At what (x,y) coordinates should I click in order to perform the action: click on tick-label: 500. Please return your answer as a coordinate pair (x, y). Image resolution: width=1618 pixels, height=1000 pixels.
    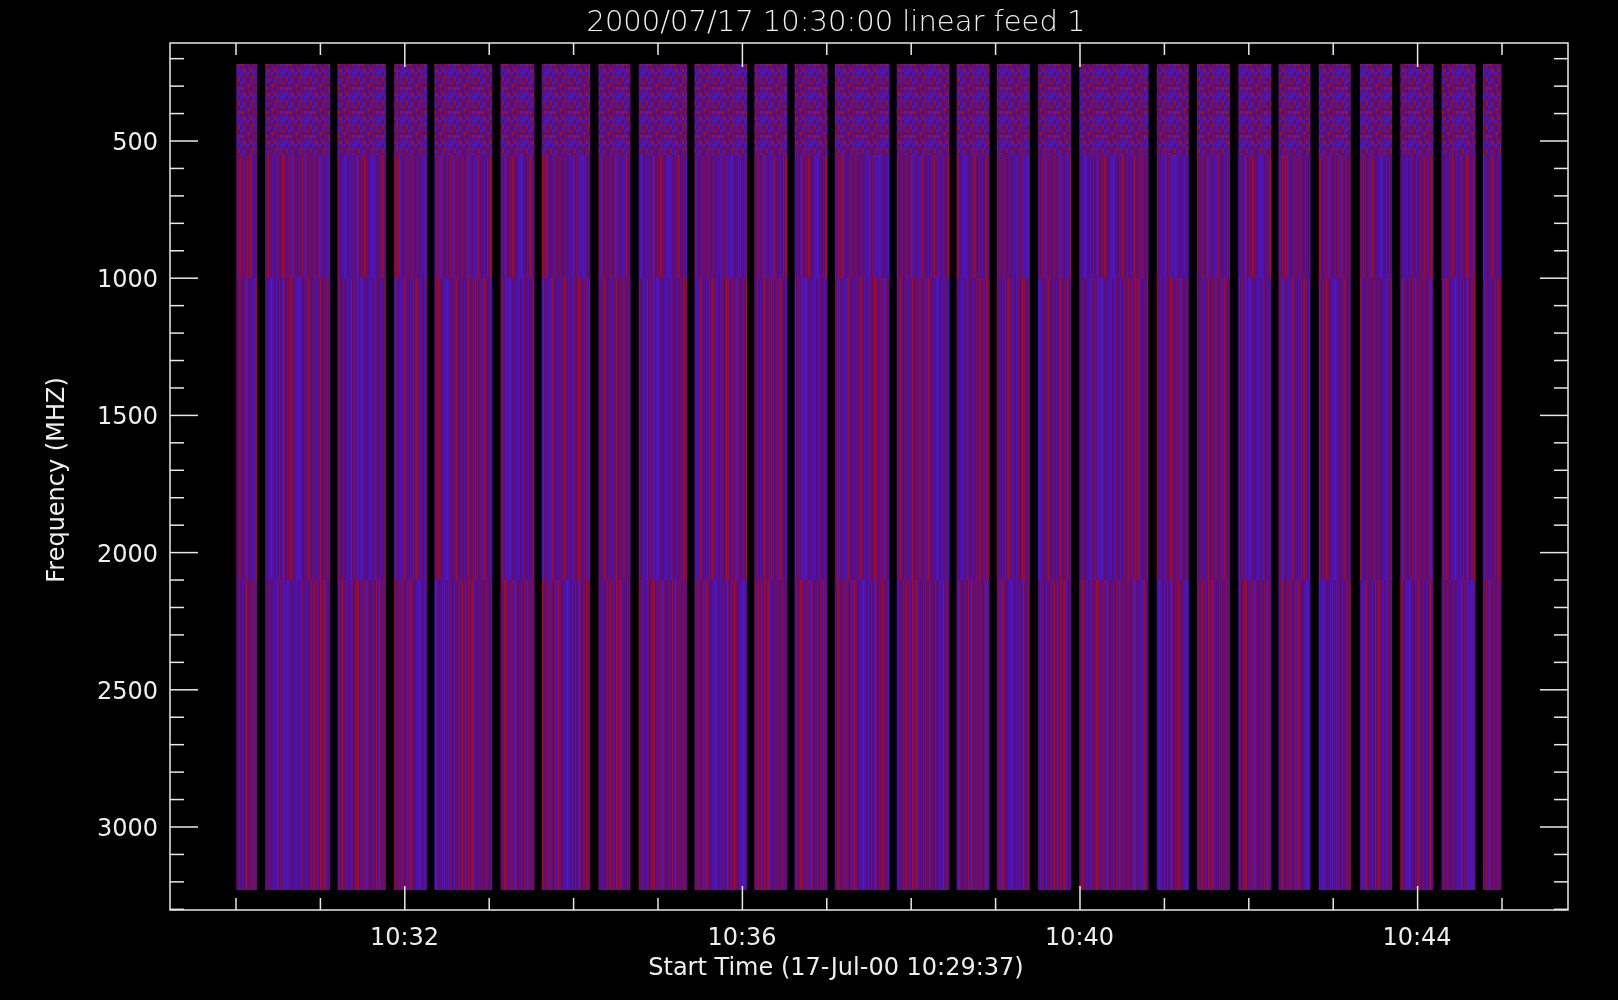
    Looking at the image, I should click on (135, 142).